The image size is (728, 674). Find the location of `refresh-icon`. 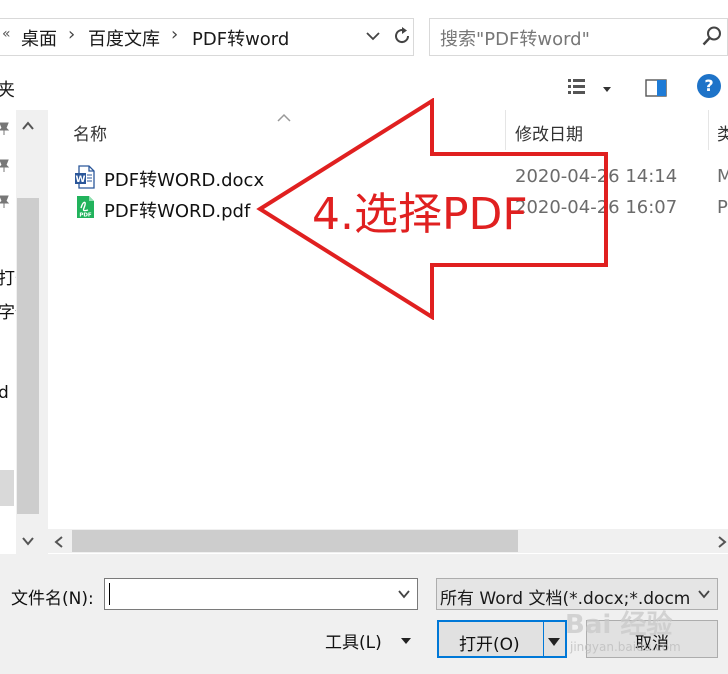

refresh-icon is located at coordinates (402, 38).